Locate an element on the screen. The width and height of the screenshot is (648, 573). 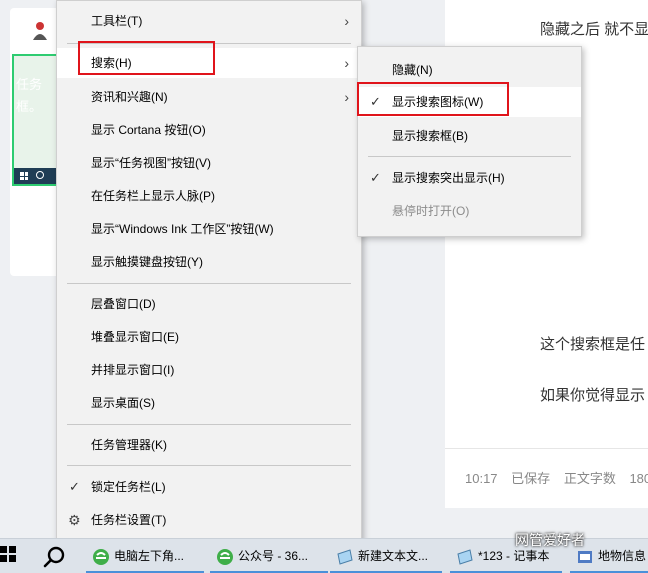
menu-item-stacked: 堆叠显示窗口(E) is located at coordinates (209, 337).